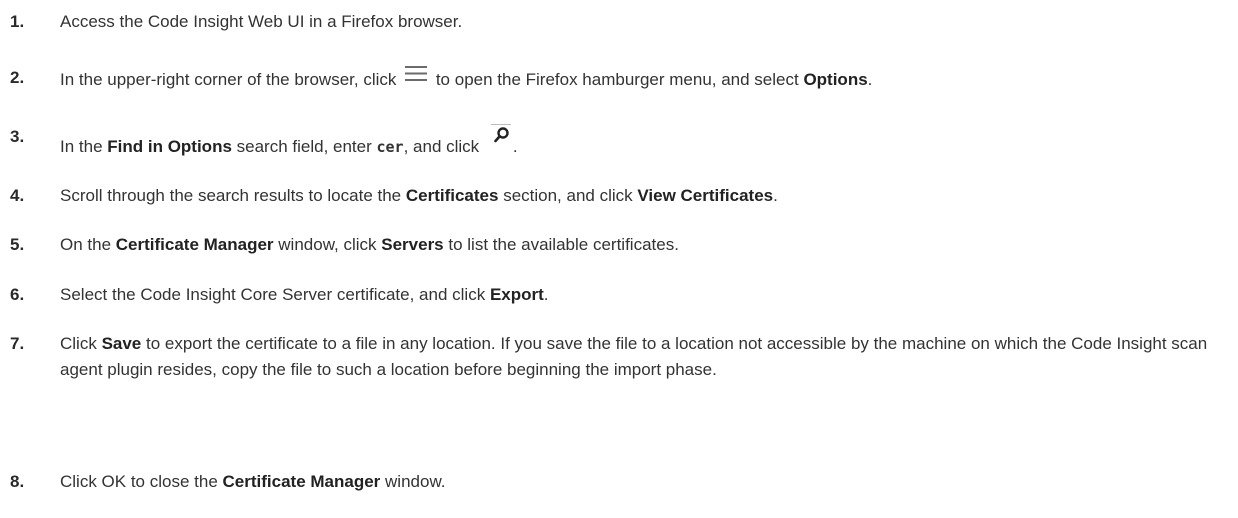  Describe the element at coordinates (121, 343) in the screenshot. I see `ui-term: Save` at that location.